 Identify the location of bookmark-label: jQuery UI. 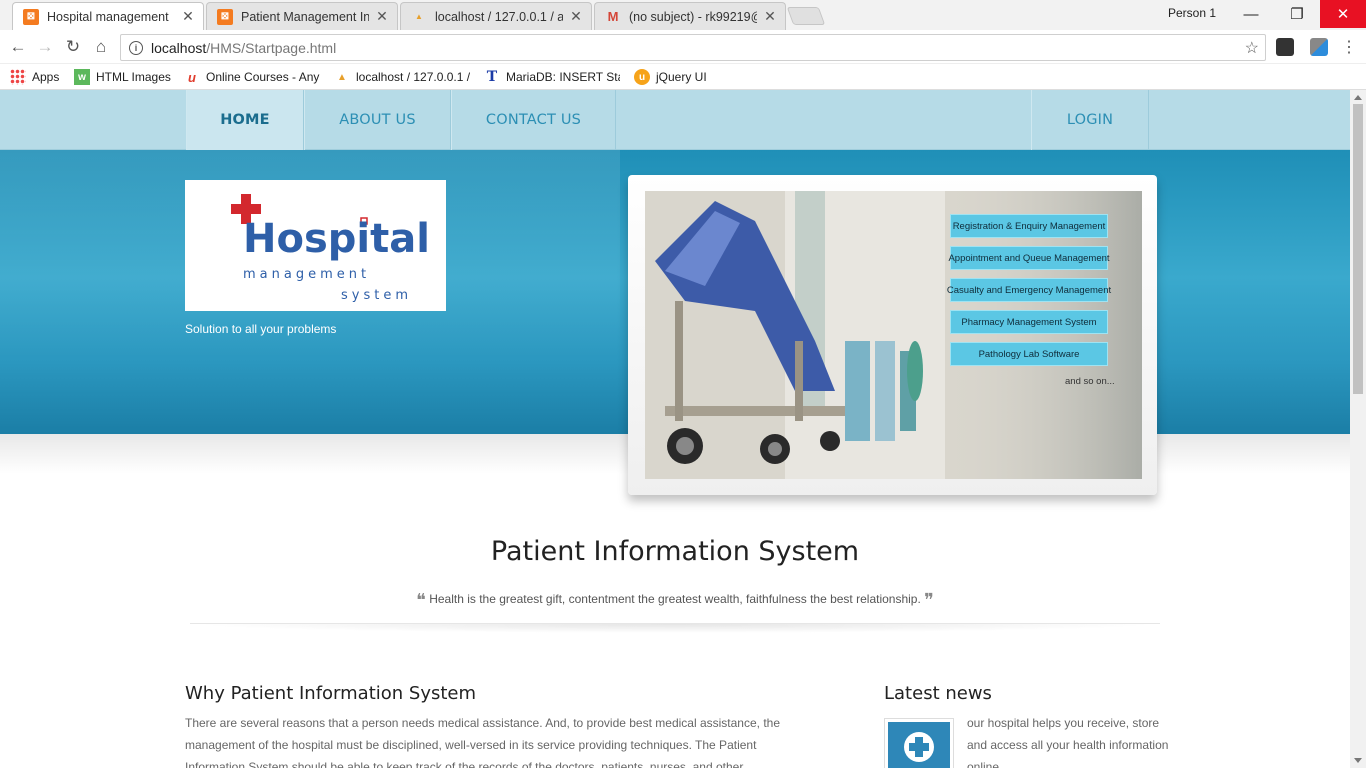
(681, 77).